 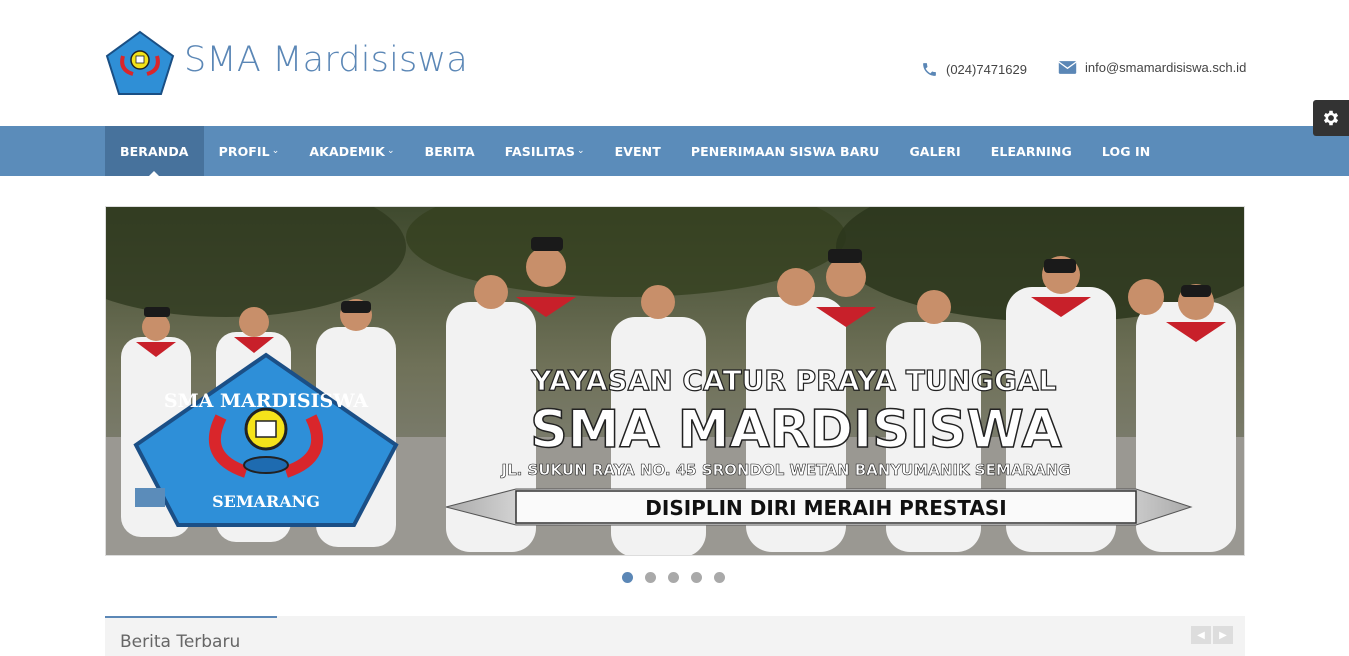 I want to click on school-logo, so click(x=140, y=63).